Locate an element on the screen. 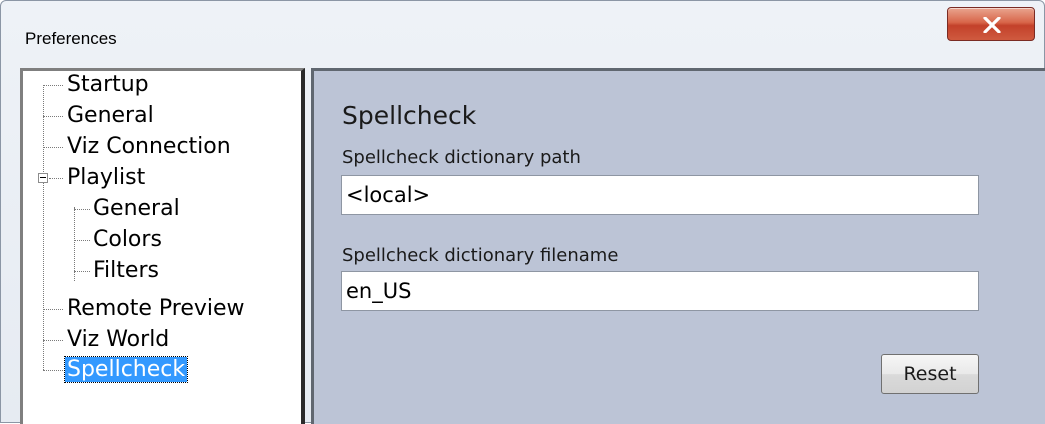  tree-item-label: Playlist is located at coordinates (106, 177).